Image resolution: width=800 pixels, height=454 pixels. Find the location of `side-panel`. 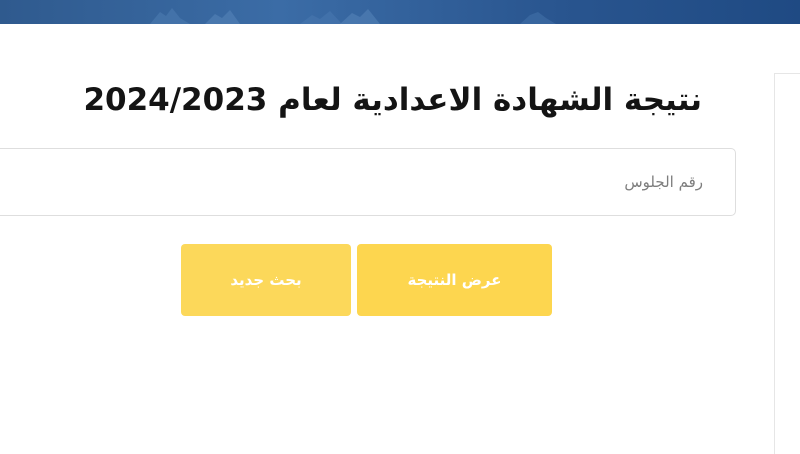

side-panel is located at coordinates (787, 263).